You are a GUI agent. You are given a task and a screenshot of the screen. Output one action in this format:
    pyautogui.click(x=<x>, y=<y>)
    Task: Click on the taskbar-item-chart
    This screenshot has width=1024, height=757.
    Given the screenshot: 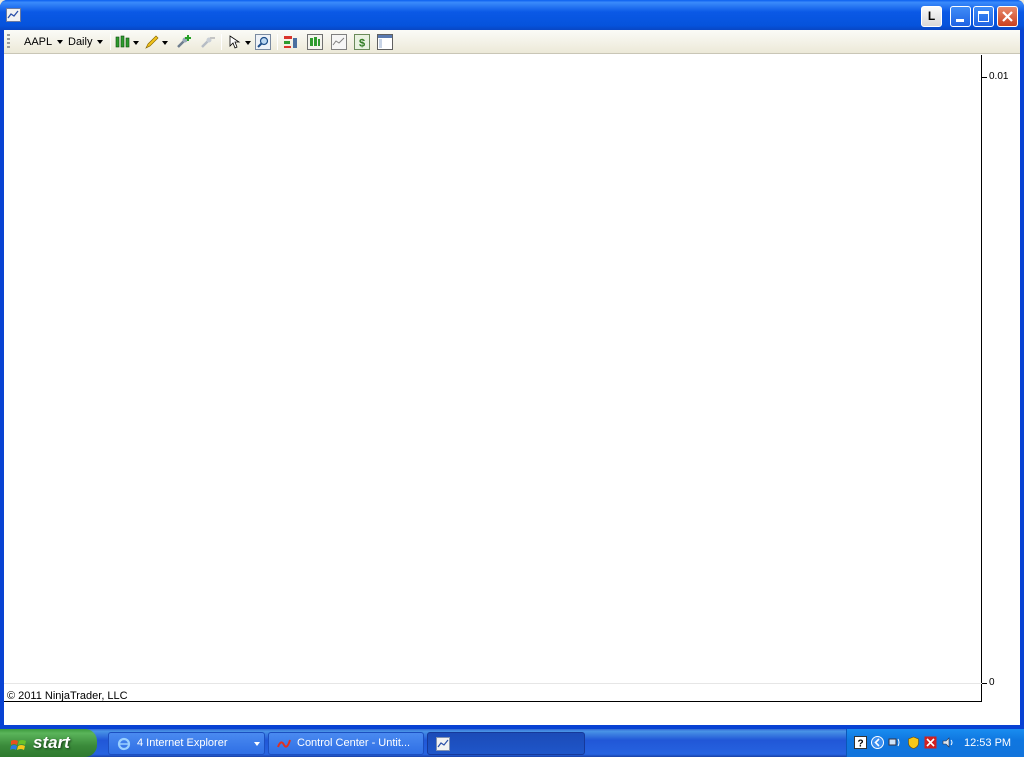 What is the action you would take?
    pyautogui.click(x=506, y=743)
    